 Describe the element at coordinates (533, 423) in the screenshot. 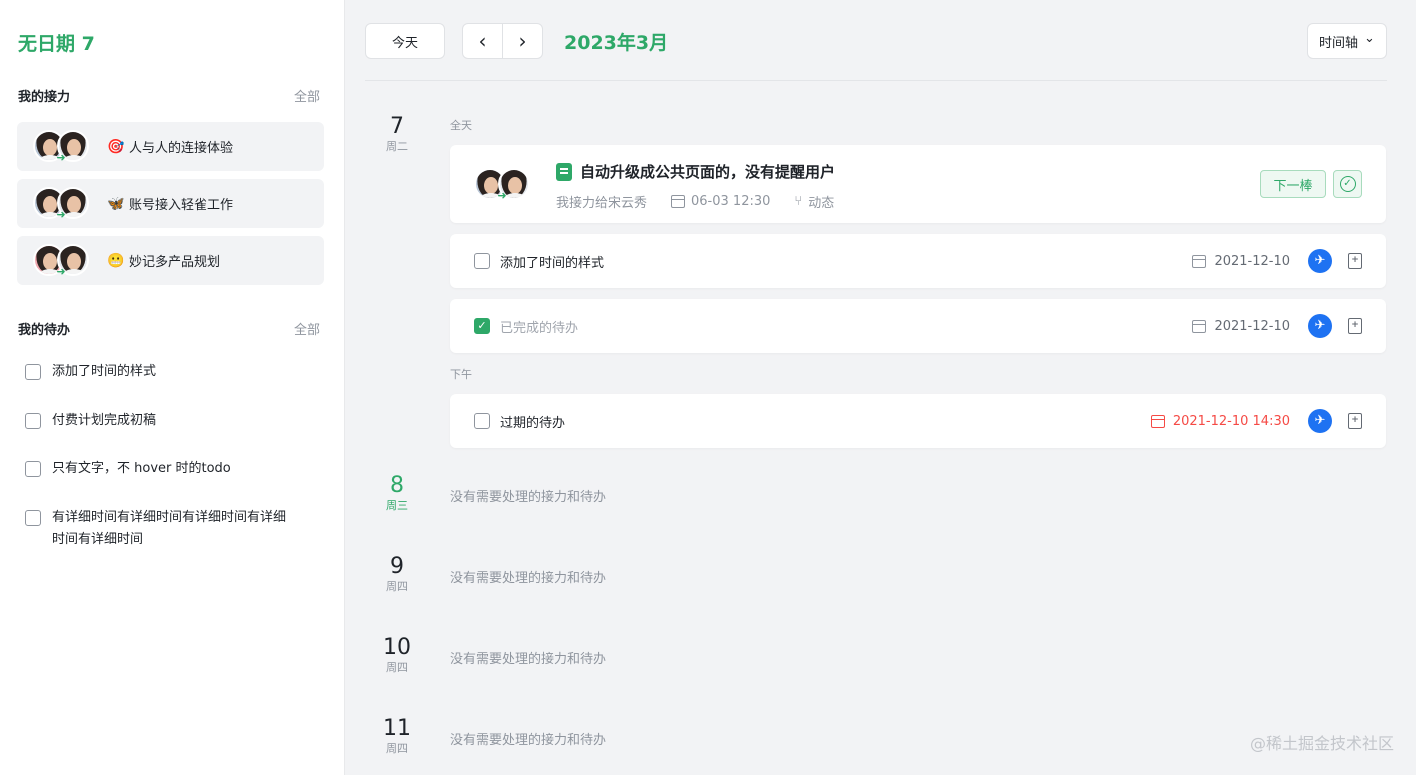

I see `task-label: 过期的待办` at that location.